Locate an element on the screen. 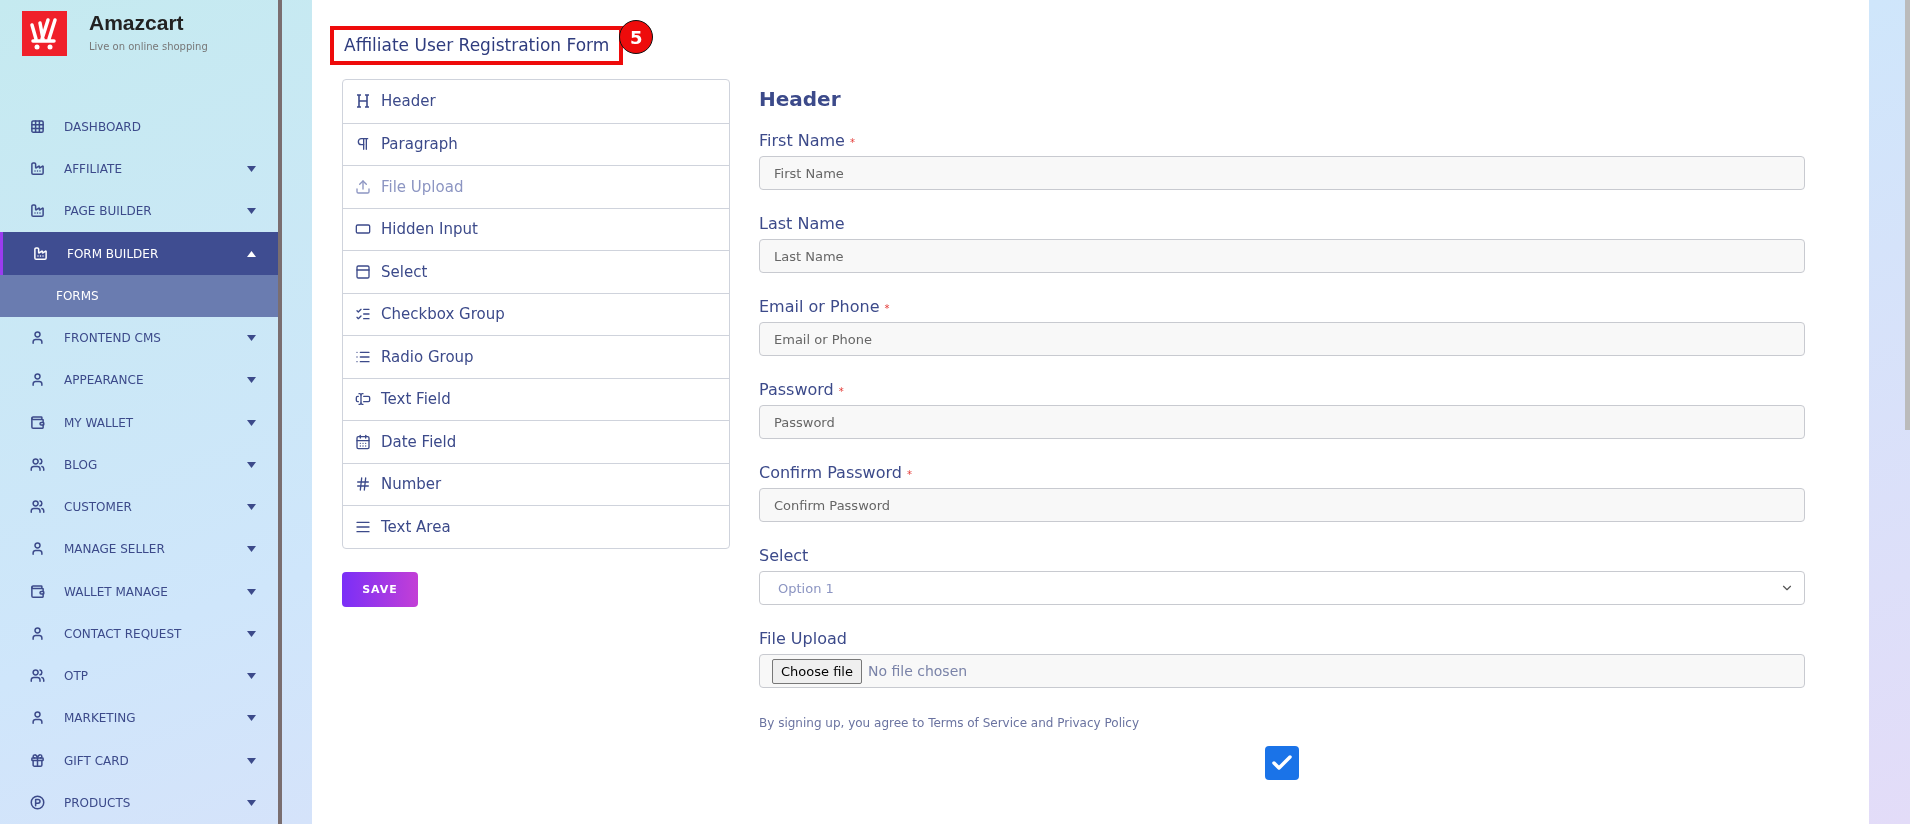 The width and height of the screenshot is (1910, 824). pilcrow-icon is located at coordinates (363, 144).